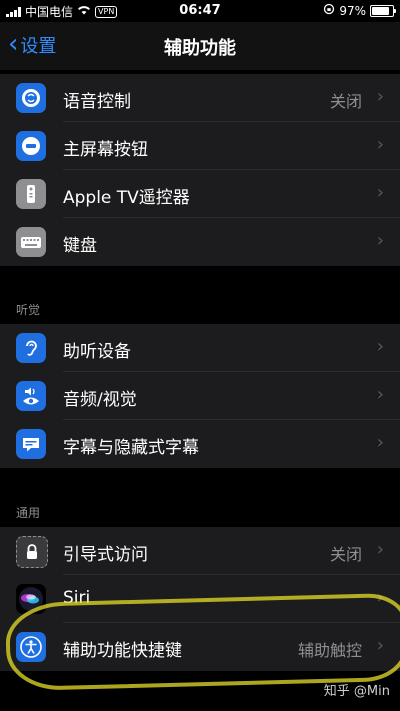  I want to click on battery-percent: 97%, so click(352, 10).